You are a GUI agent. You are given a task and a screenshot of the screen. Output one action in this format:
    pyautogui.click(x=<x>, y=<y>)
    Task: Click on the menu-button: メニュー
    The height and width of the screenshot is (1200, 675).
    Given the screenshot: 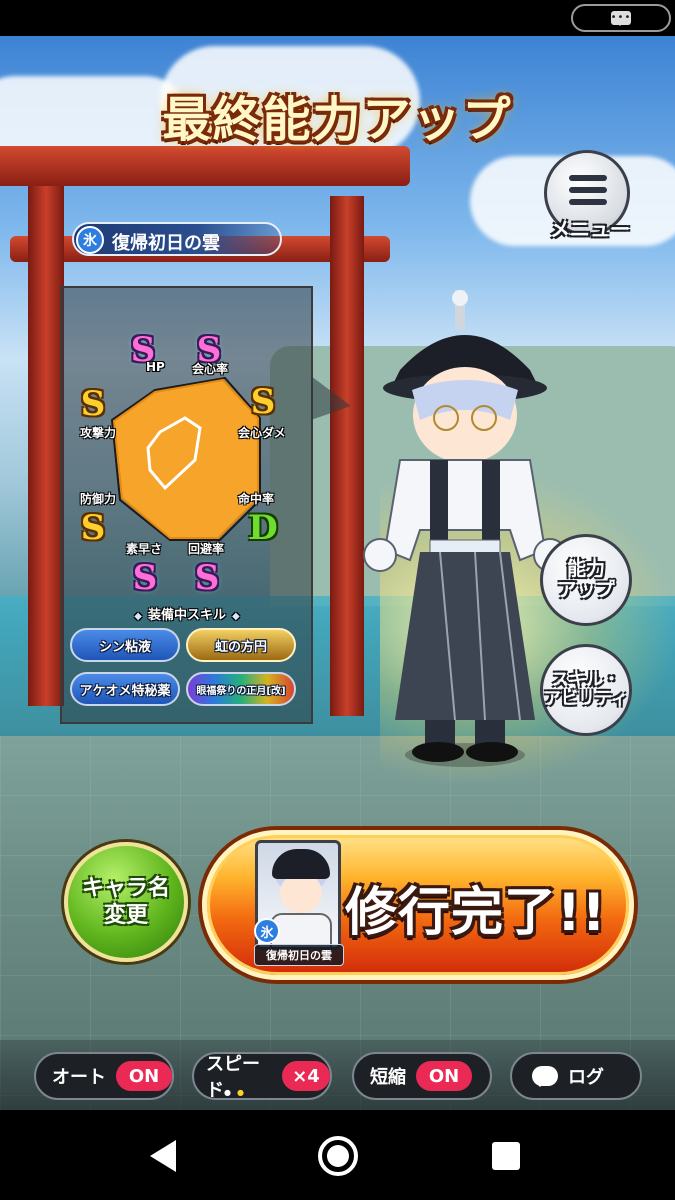 What is the action you would take?
    pyautogui.click(x=587, y=195)
    